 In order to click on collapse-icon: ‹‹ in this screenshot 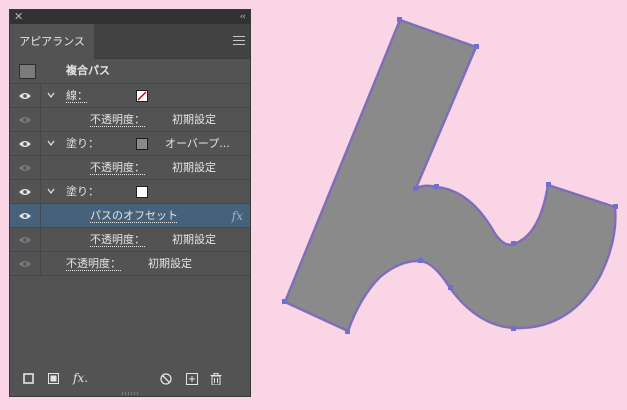, I will do `click(243, 17)`.